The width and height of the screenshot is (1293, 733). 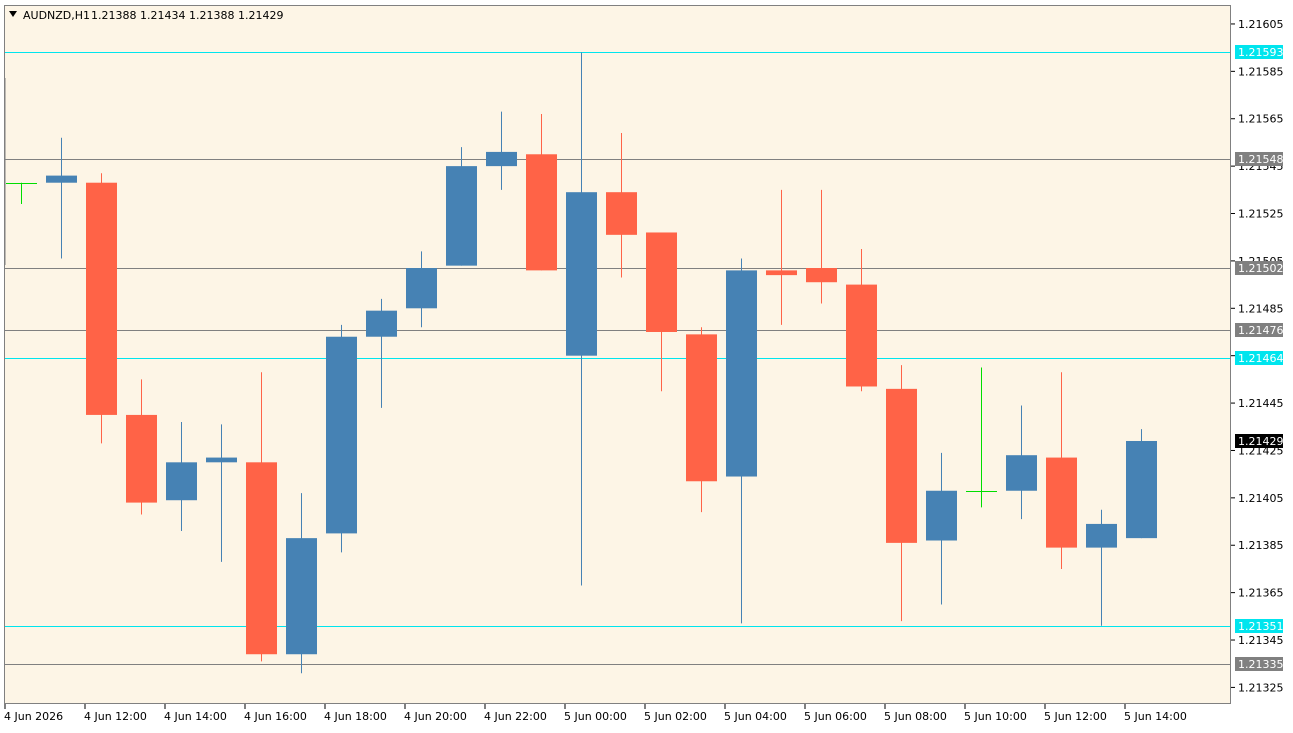 What do you see at coordinates (755, 716) in the screenshot?
I see `x-tick-label: 5 Jun 04:00` at bounding box center [755, 716].